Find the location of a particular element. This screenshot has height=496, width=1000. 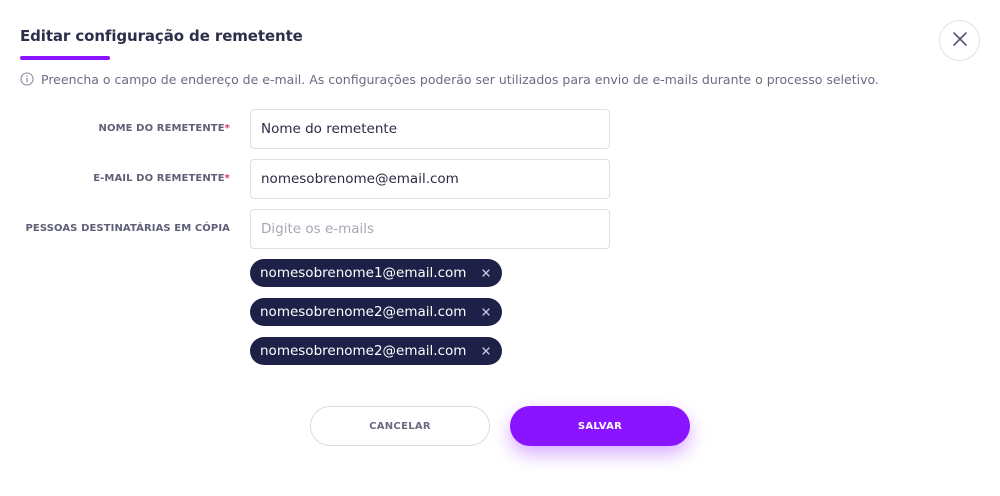

email-chip: nomesobrenome1@email.com is located at coordinates (376, 273).